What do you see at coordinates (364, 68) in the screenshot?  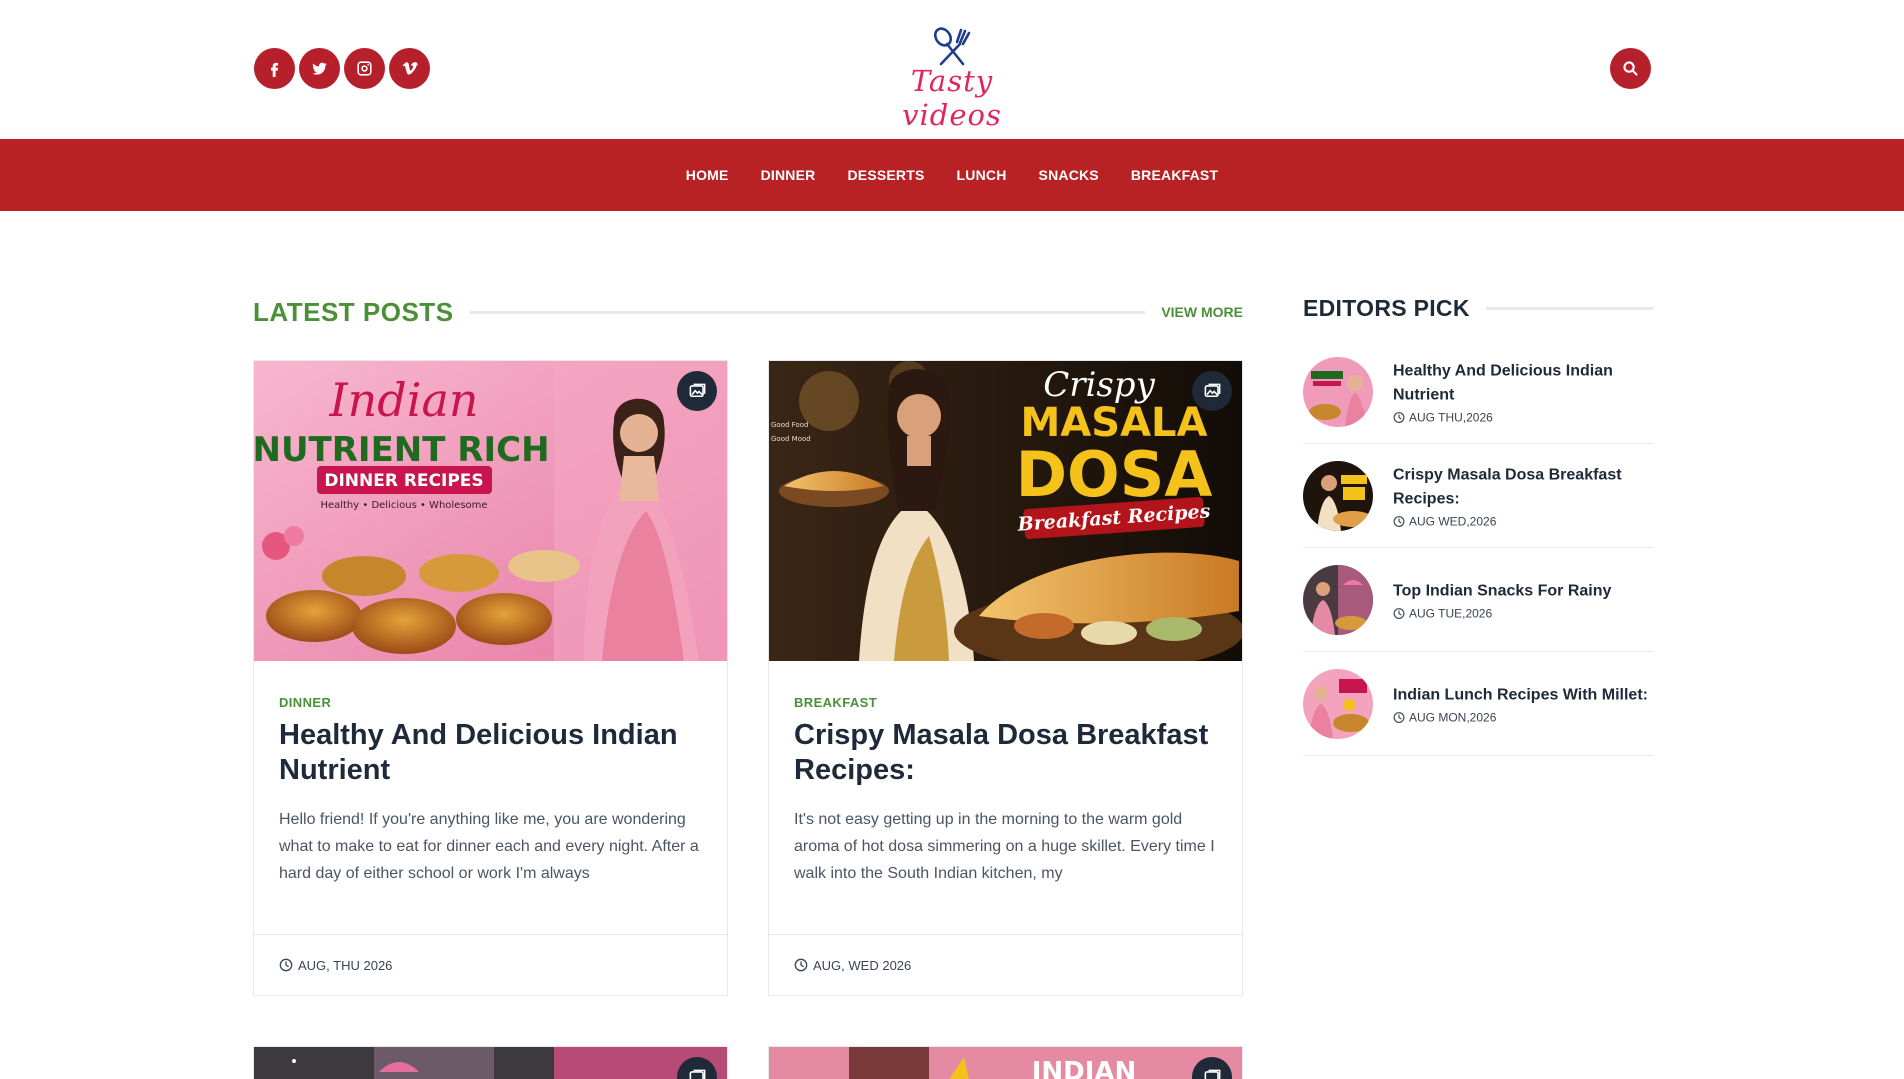 I see `instagram-icon` at bounding box center [364, 68].